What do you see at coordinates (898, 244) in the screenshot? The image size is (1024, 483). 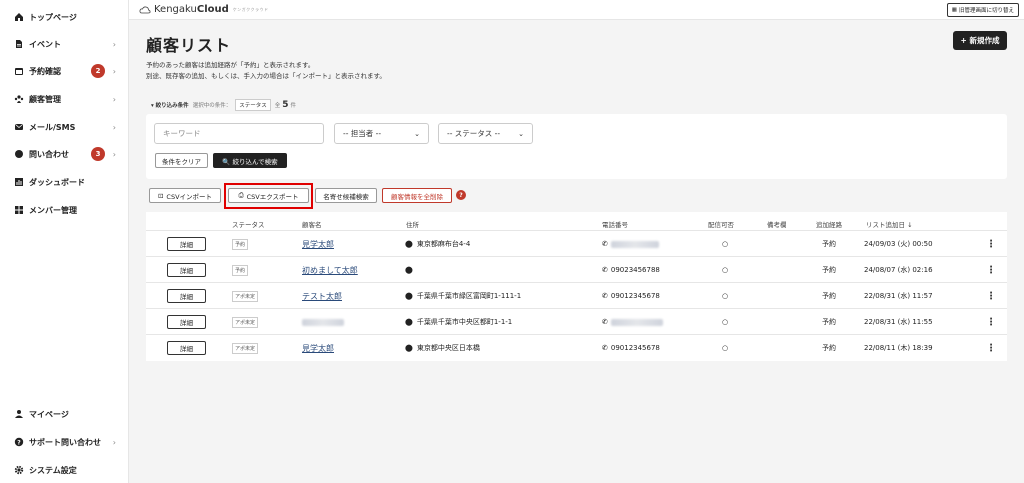 I see `added-date: 24/09/03 (火) 00:50` at bounding box center [898, 244].